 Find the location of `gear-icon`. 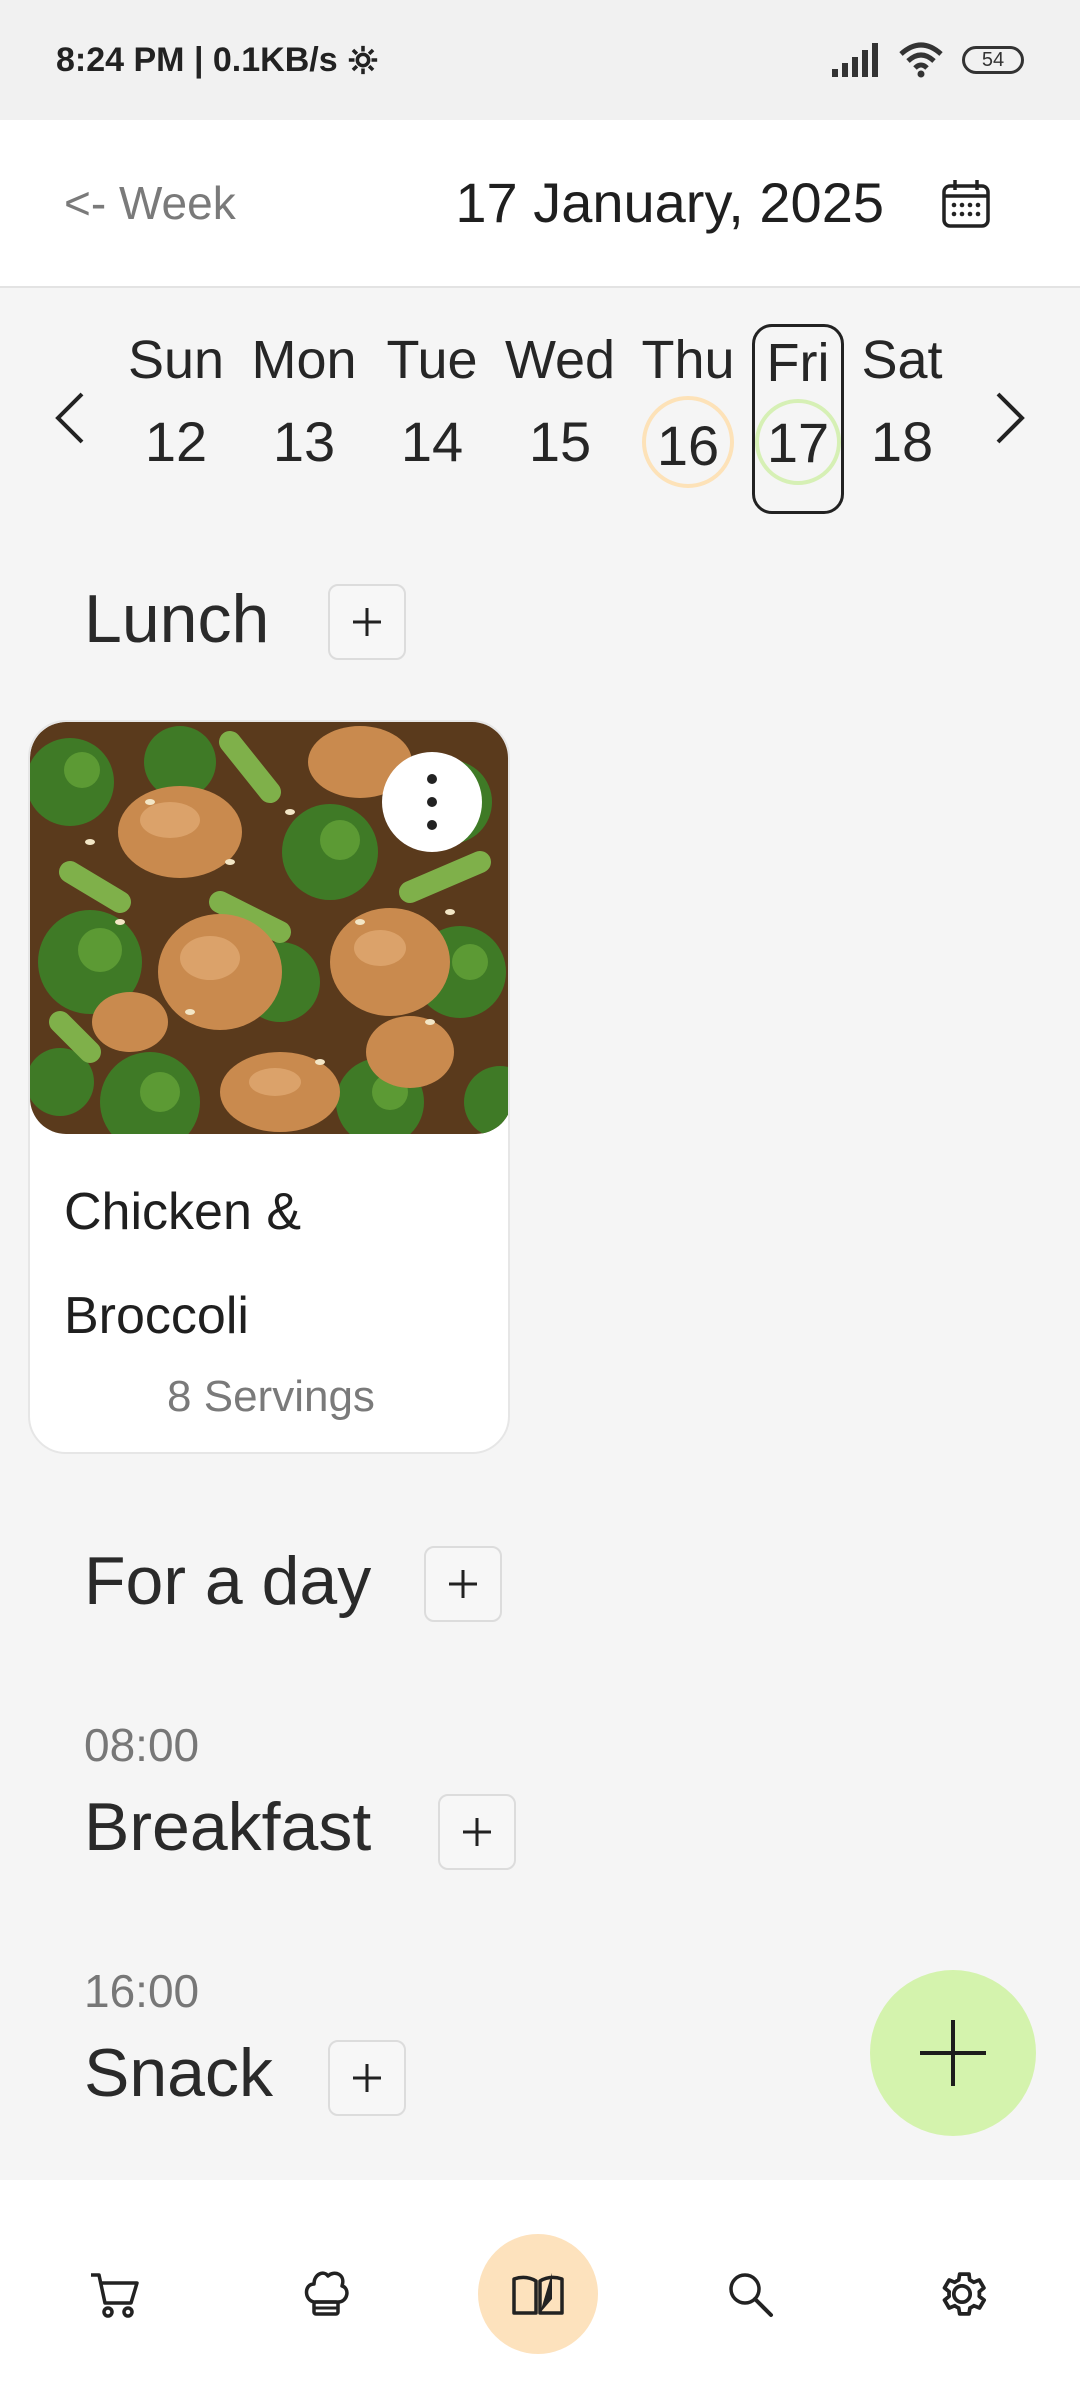

gear-icon is located at coordinates (964, 2294).